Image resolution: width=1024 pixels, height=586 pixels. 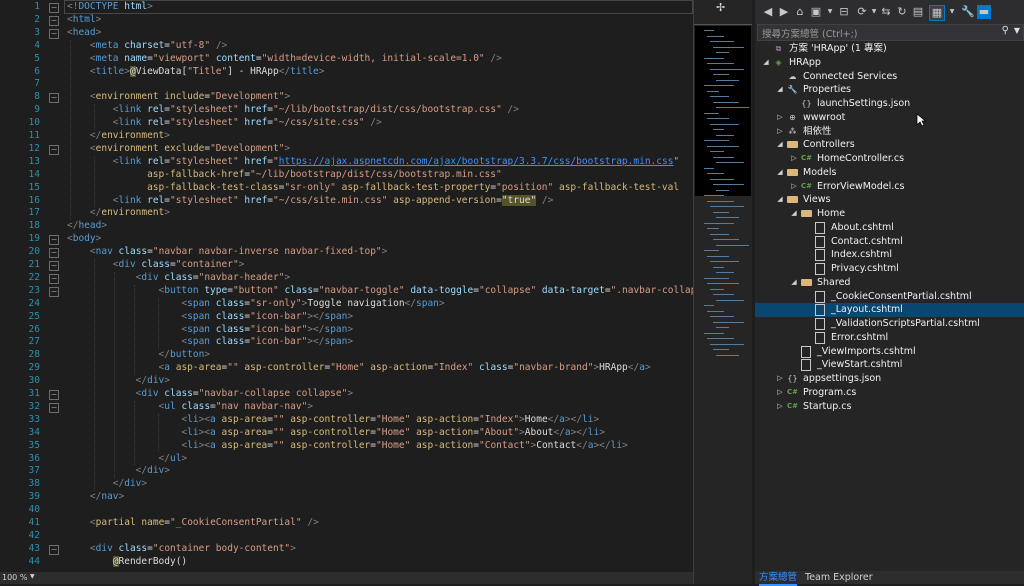 What do you see at coordinates (937, 13) in the screenshot?
I see `show-all-files-icon: ▦` at bounding box center [937, 13].